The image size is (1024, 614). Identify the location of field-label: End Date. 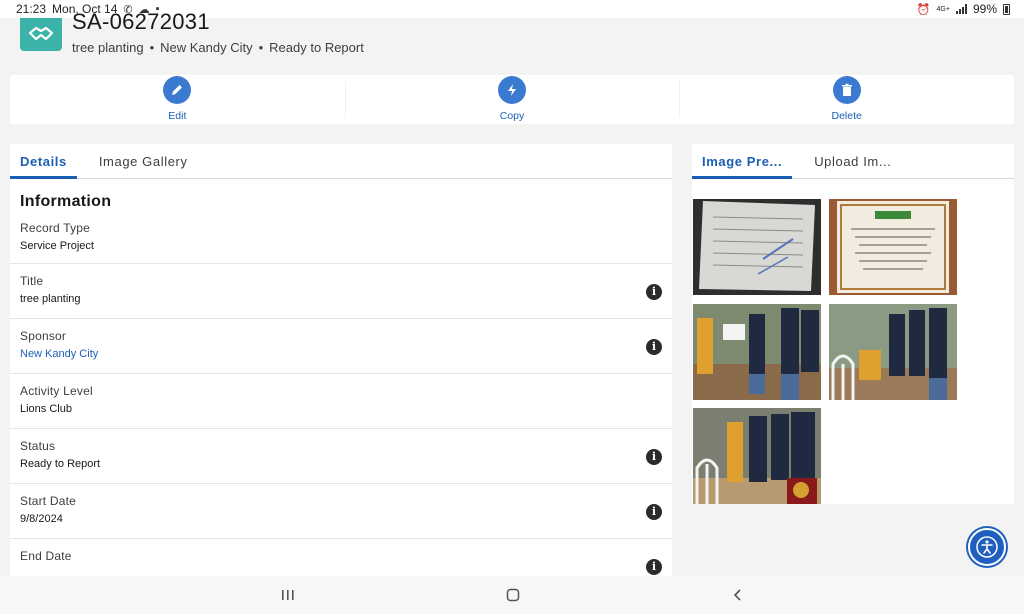
(46, 556).